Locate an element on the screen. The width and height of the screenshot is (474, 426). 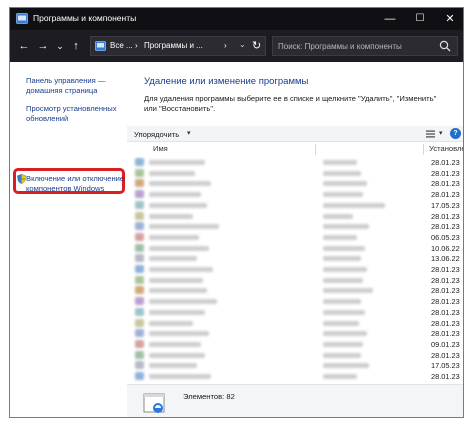
table-row: 13.06.22 is located at coordinates (295, 258).